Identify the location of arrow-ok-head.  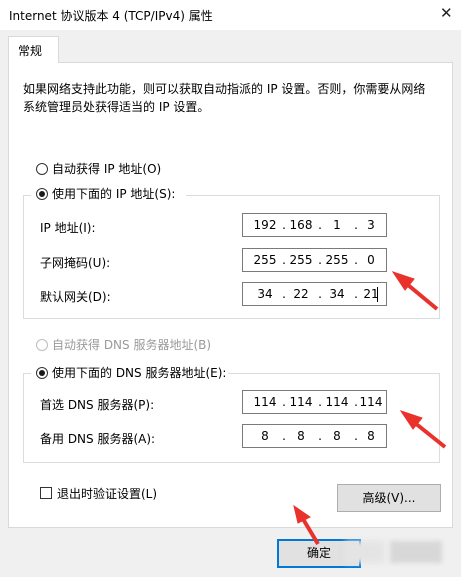
(302, 514).